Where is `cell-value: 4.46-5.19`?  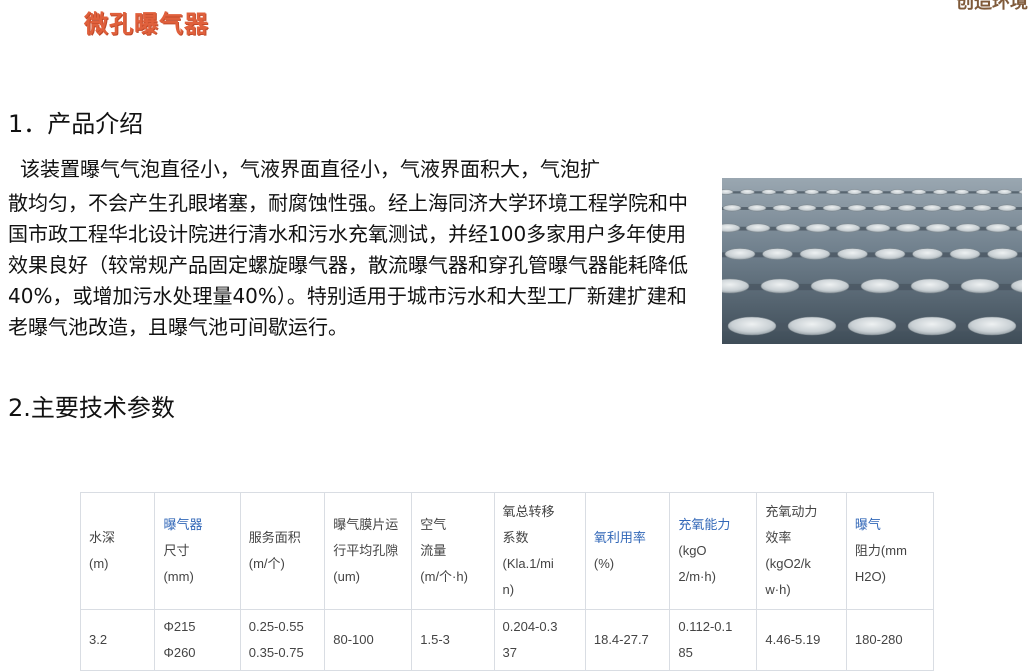
cell-value: 4.46-5.19 is located at coordinates (793, 639).